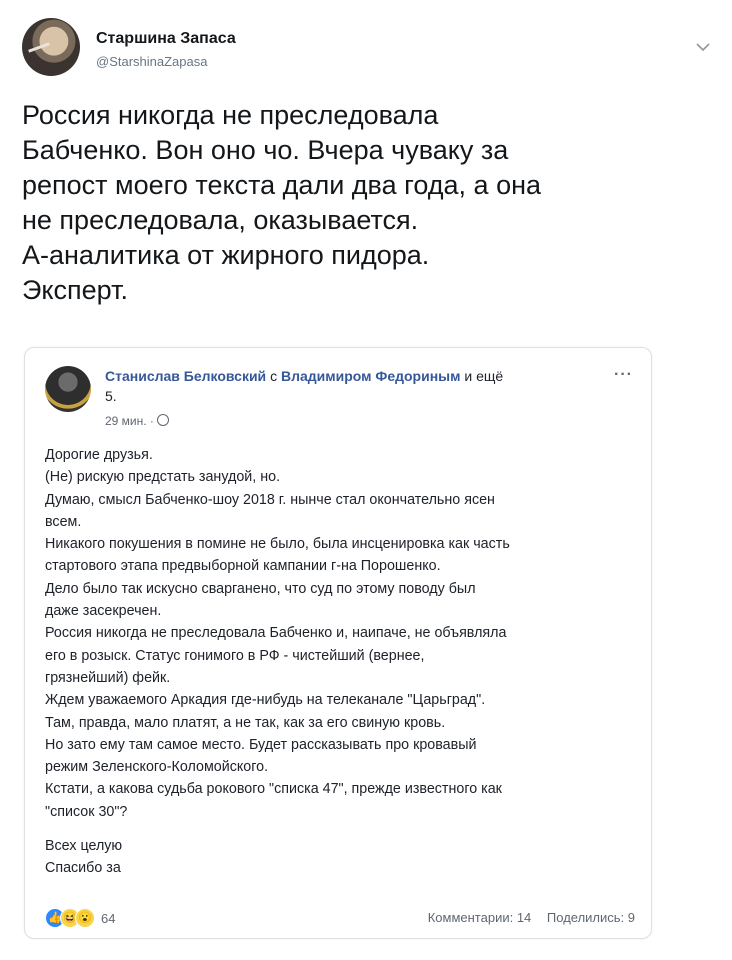  I want to click on fb-body-line: Дорогие друзья., so click(99, 455).